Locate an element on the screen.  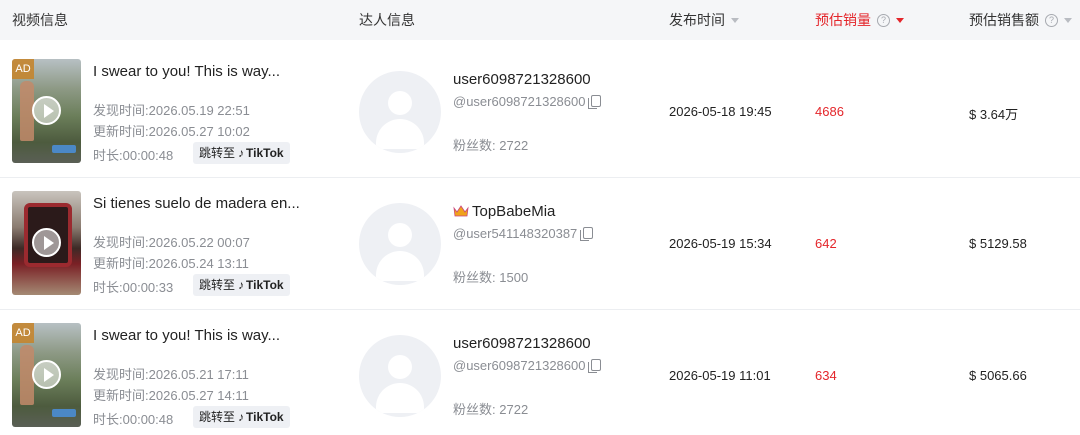
fans-count: 粉丝数: 2722 is located at coordinates (490, 144).